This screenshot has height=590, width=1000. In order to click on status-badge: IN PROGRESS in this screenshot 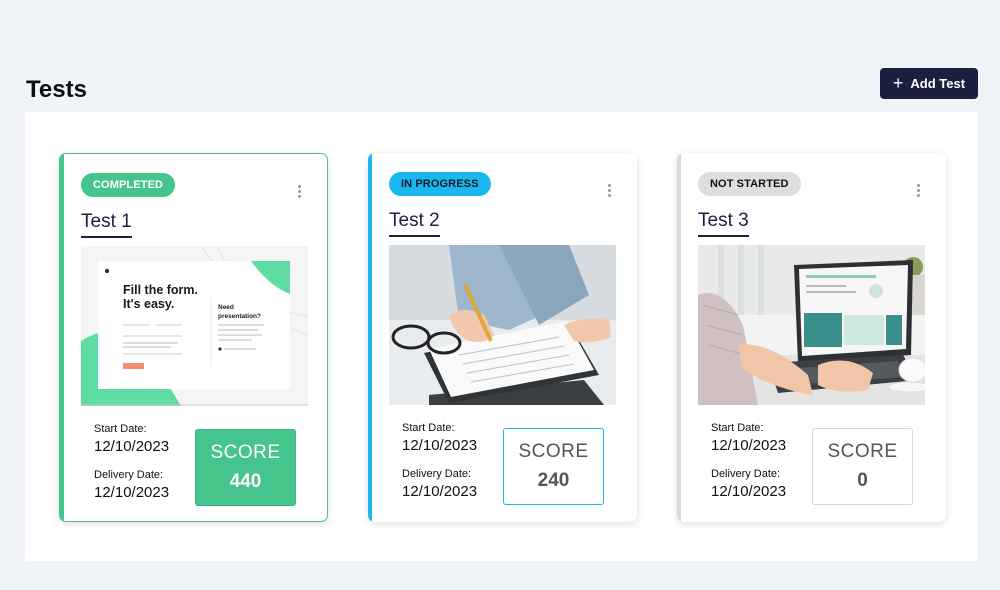, I will do `click(440, 184)`.